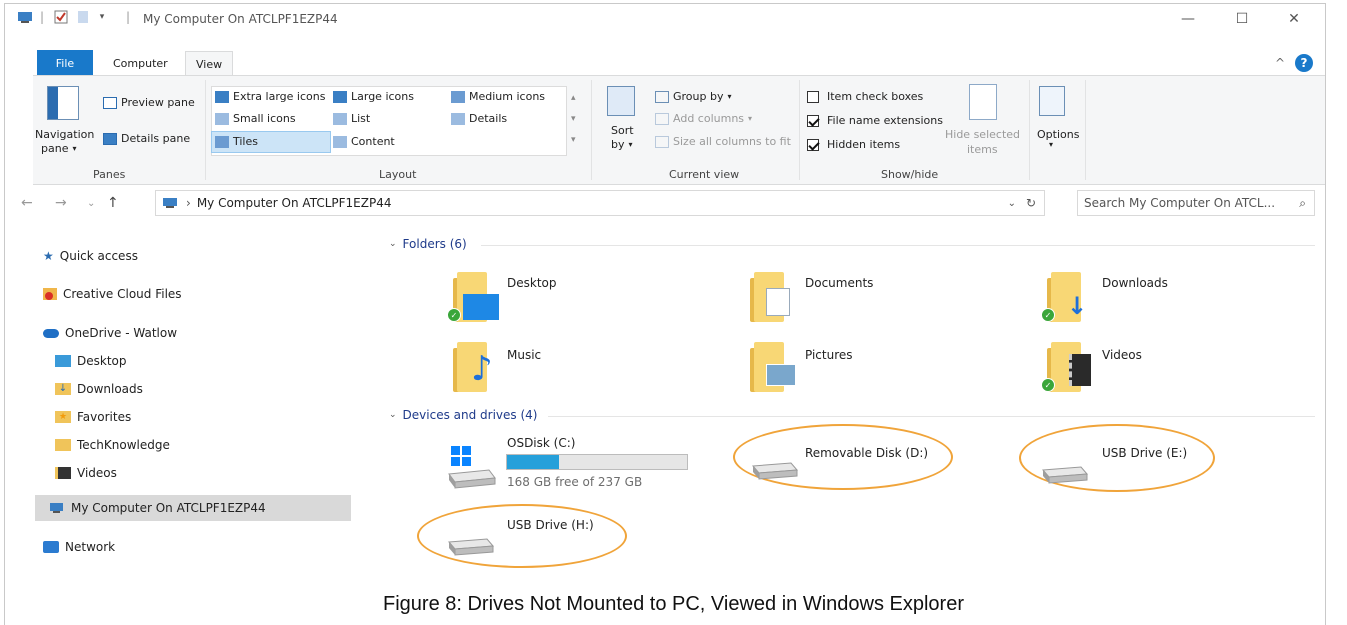 This screenshot has width=1347, height=625. I want to click on nav-onedrive-desktop: Desktop, so click(91, 361).